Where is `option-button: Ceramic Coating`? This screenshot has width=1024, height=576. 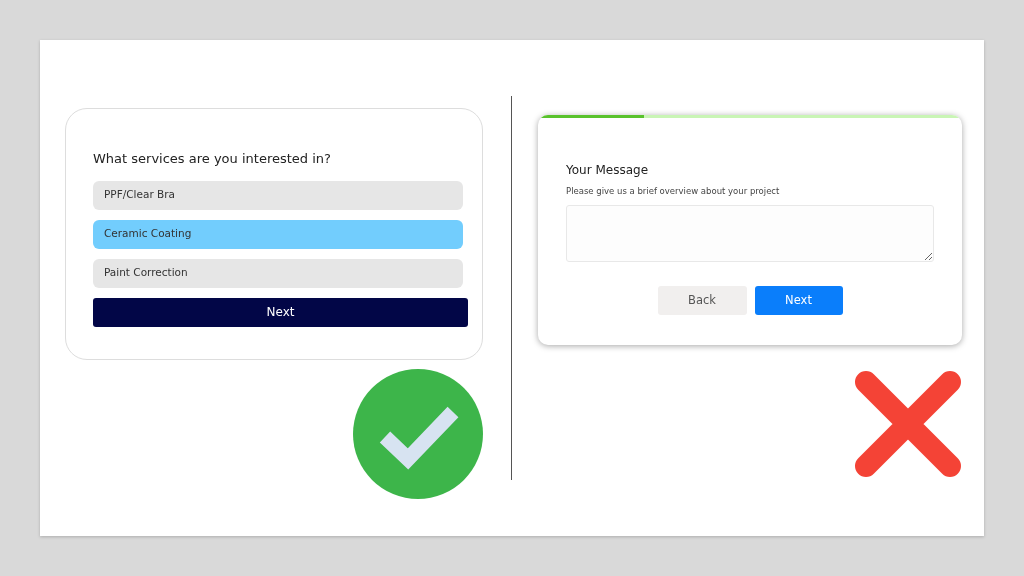
option-button: Ceramic Coating is located at coordinates (278, 234).